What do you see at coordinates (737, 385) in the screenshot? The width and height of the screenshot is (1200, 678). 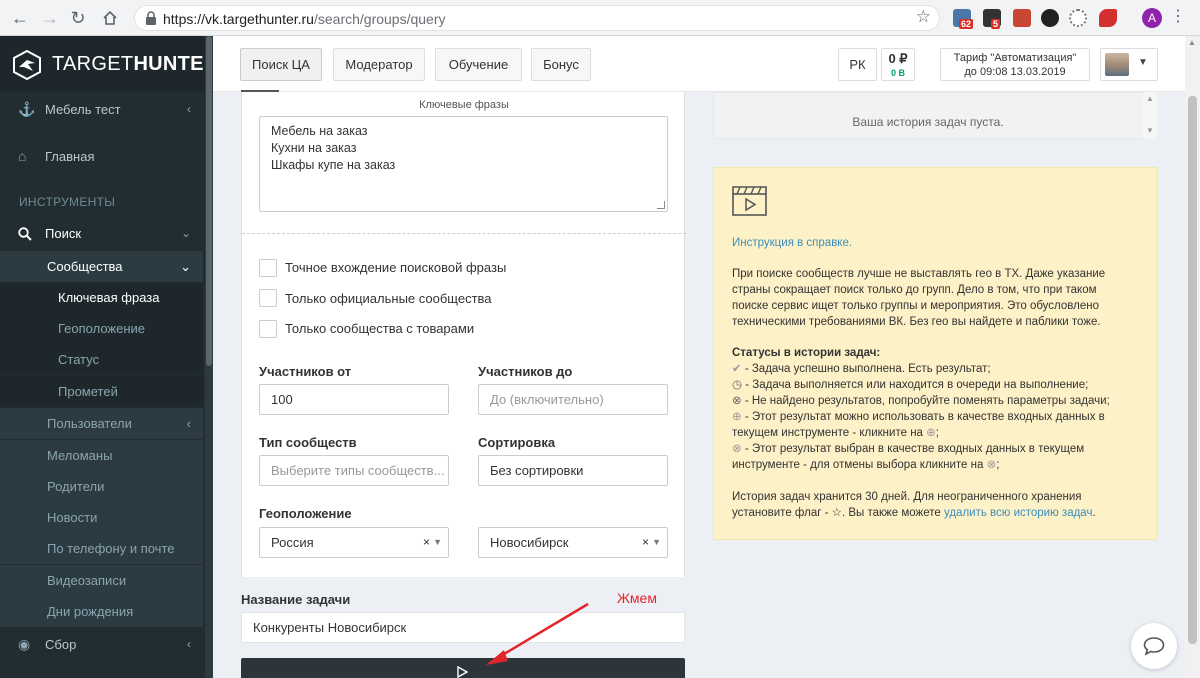 I see `clock-icon: ◷` at bounding box center [737, 385].